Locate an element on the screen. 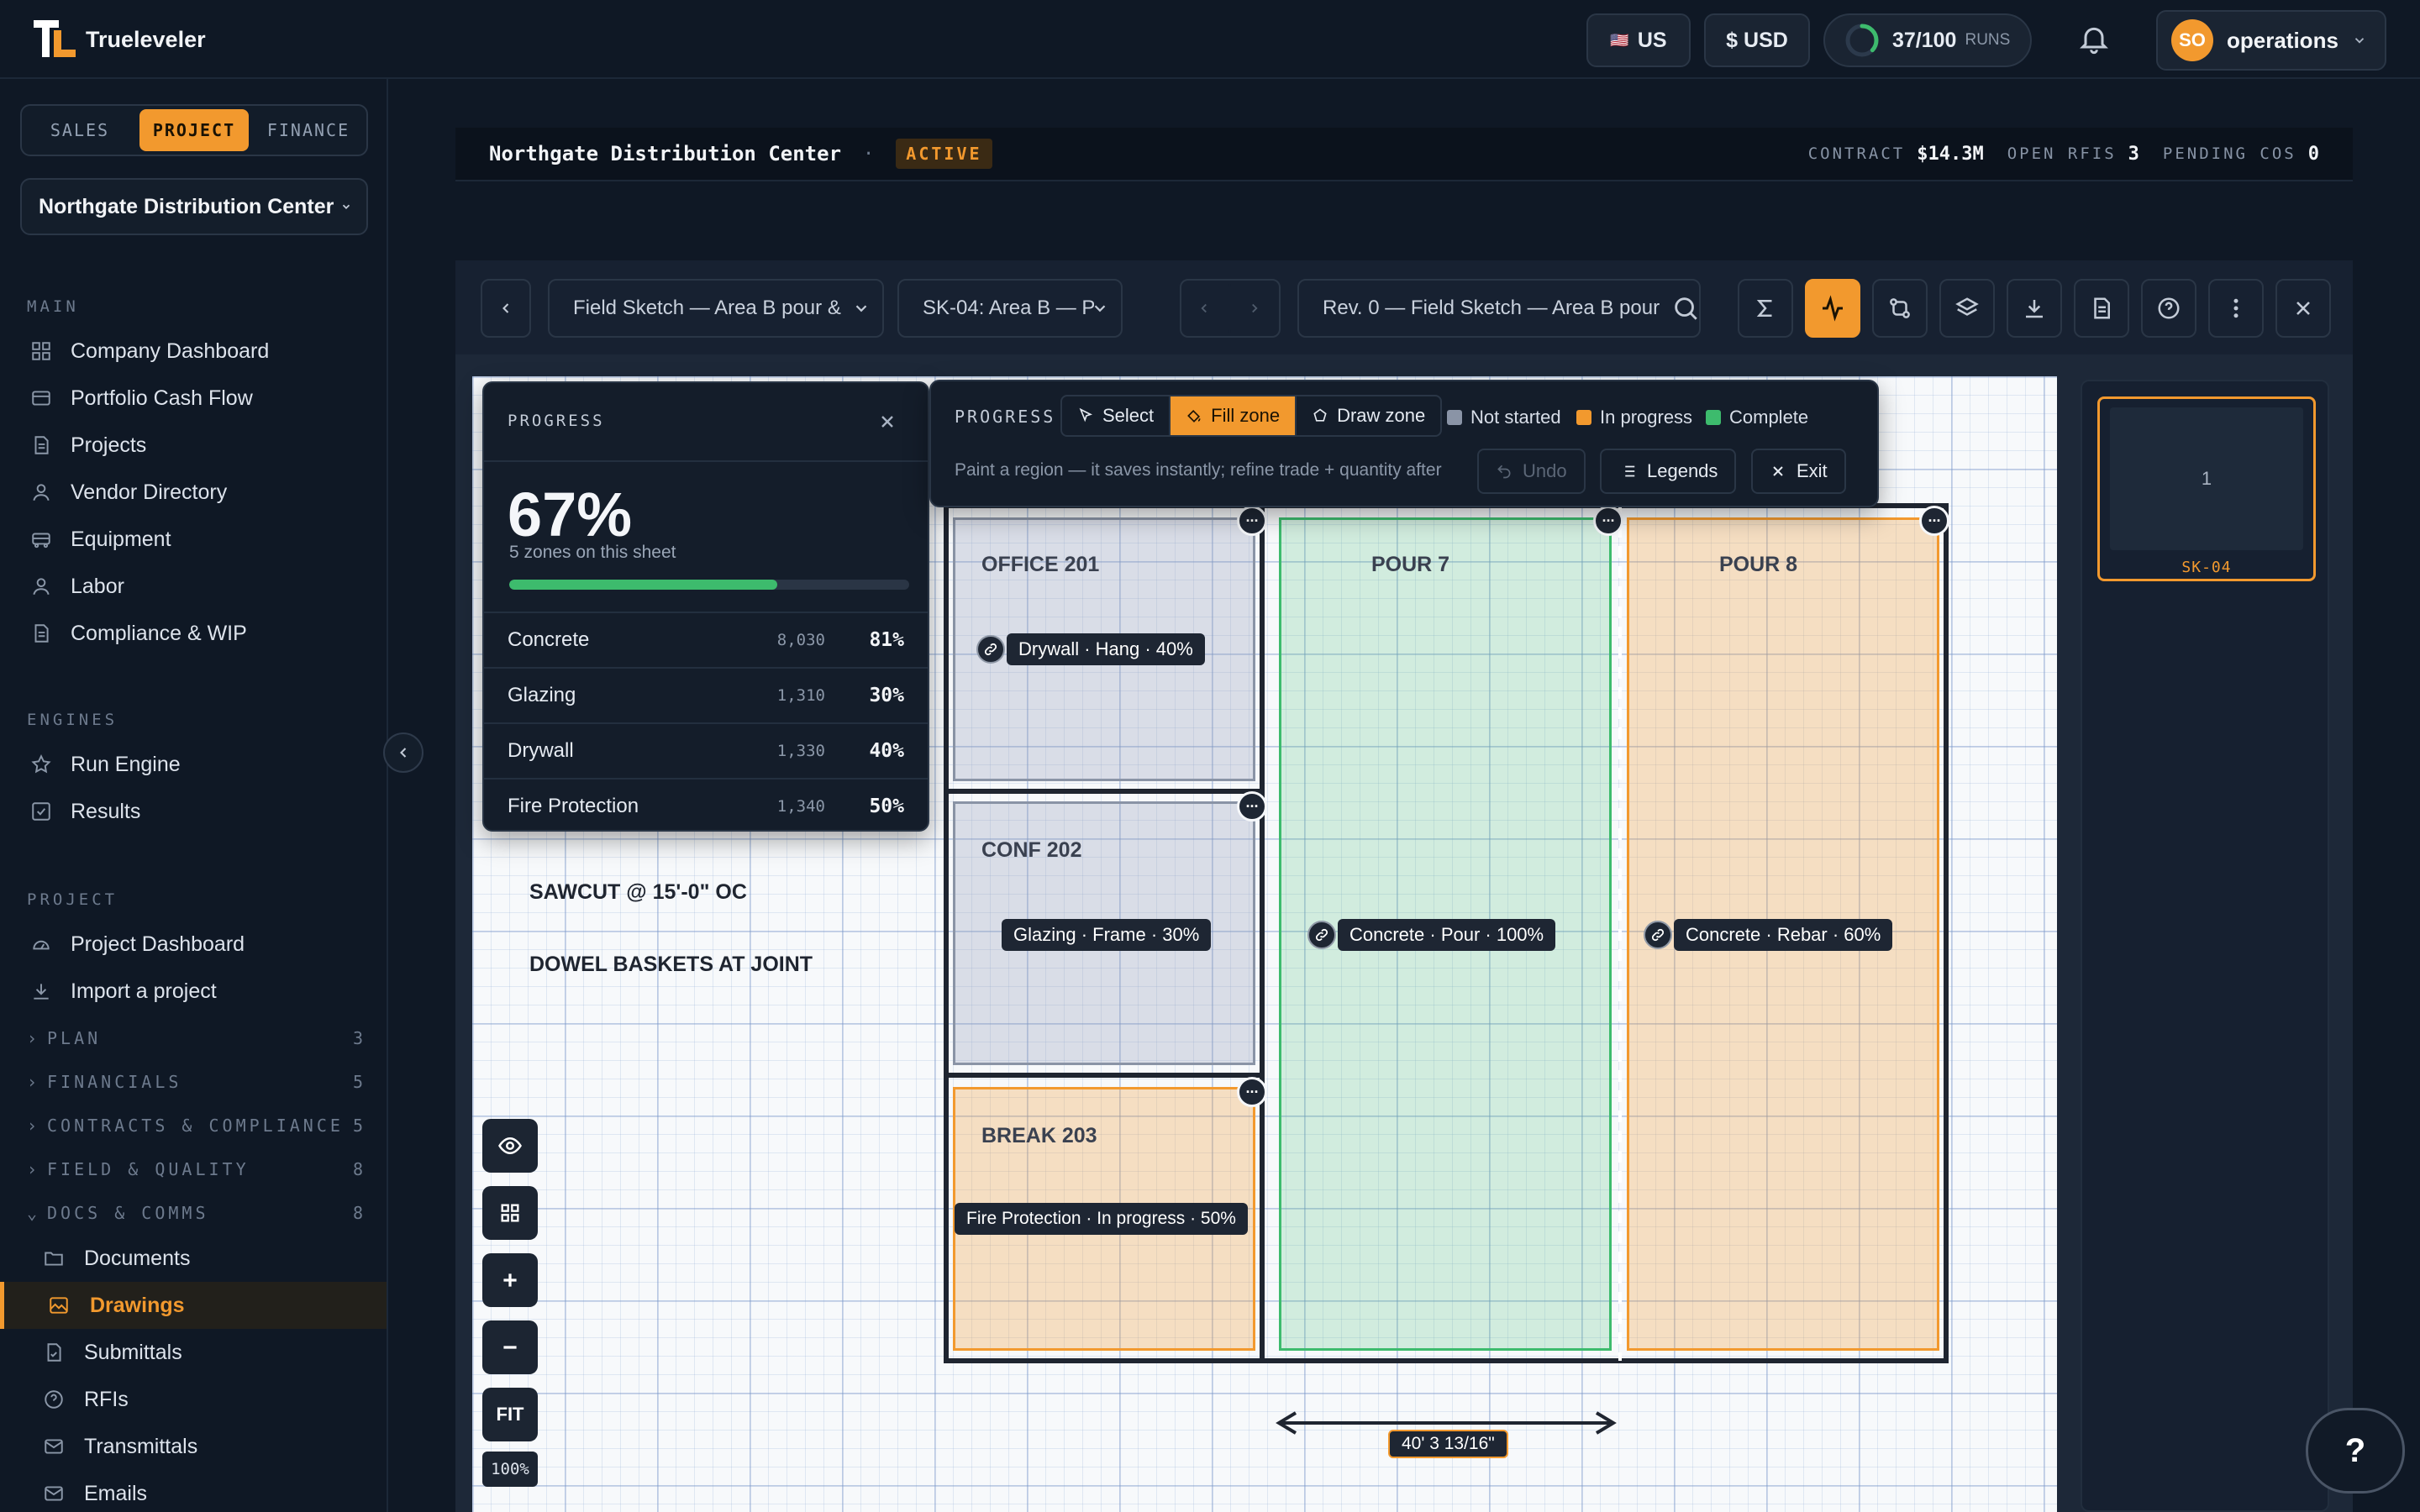  dimension-label: 40' 3 13/16" is located at coordinates (1448, 1444).